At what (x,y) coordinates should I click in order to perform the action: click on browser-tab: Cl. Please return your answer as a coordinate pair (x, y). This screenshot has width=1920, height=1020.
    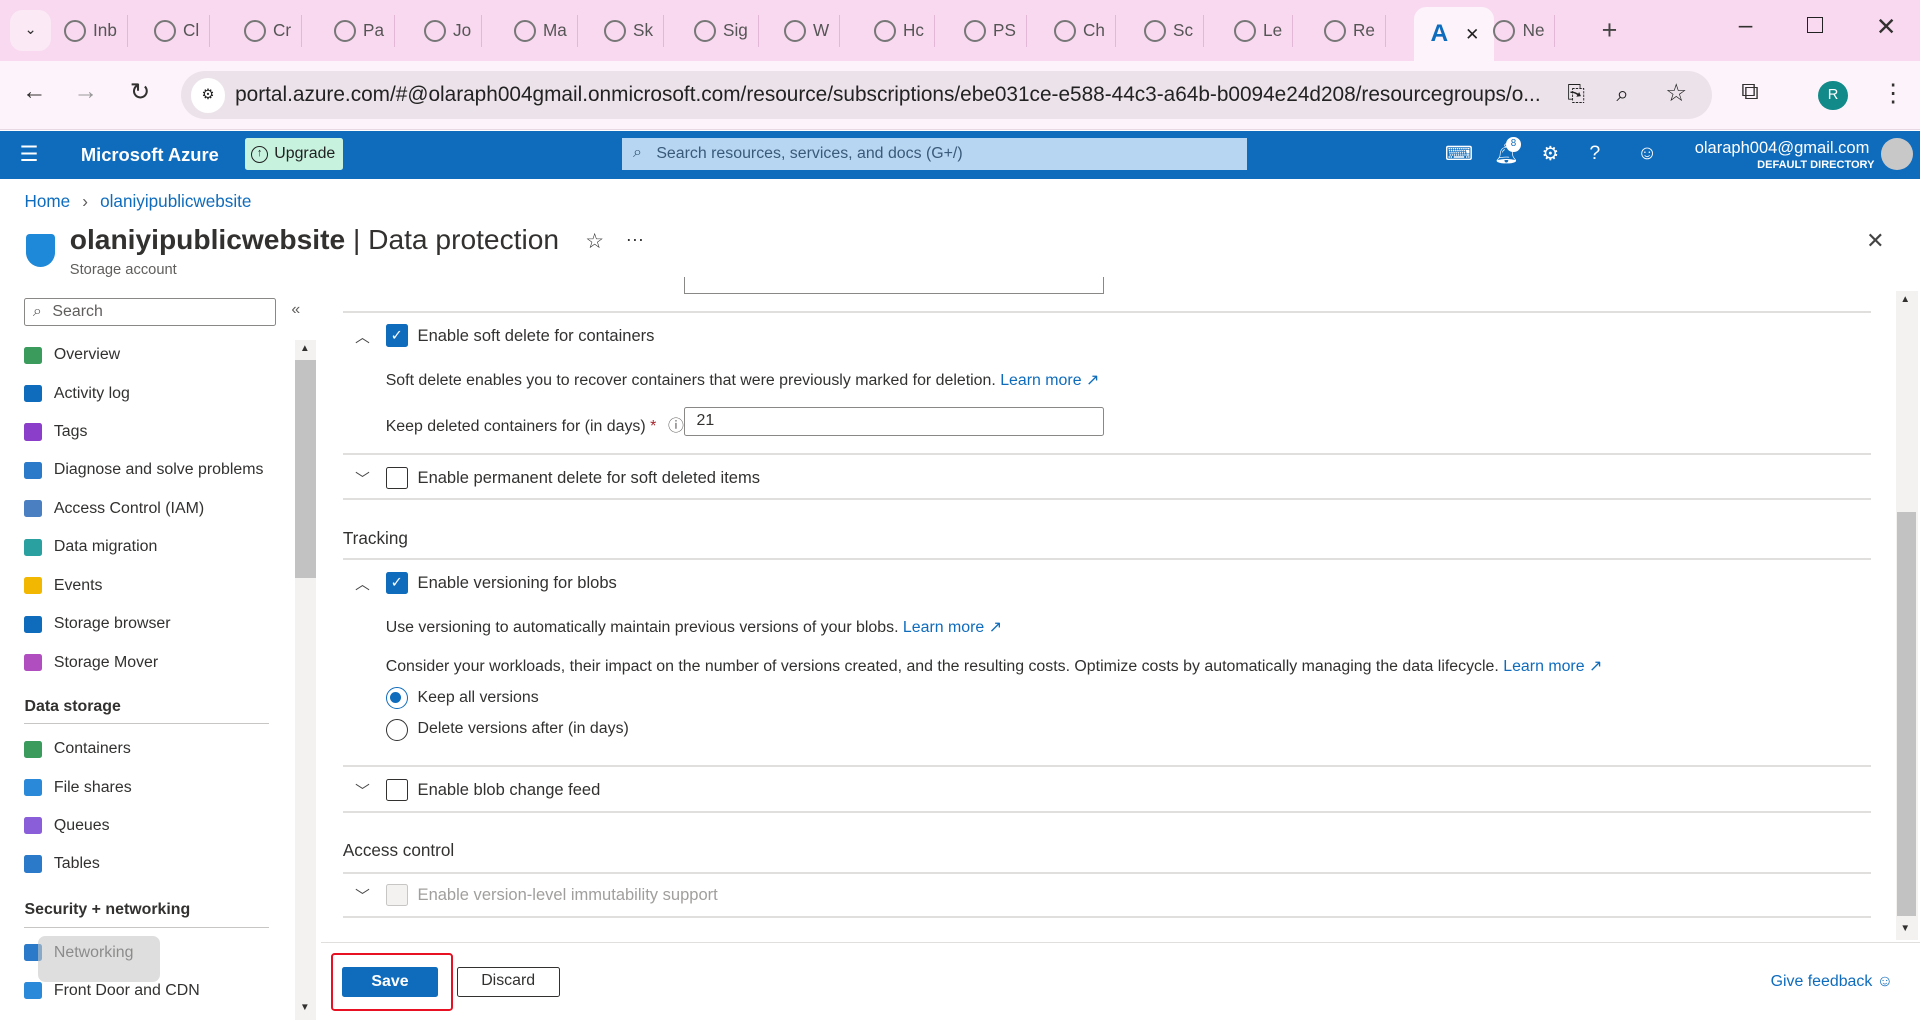
    Looking at the image, I should click on (181, 30).